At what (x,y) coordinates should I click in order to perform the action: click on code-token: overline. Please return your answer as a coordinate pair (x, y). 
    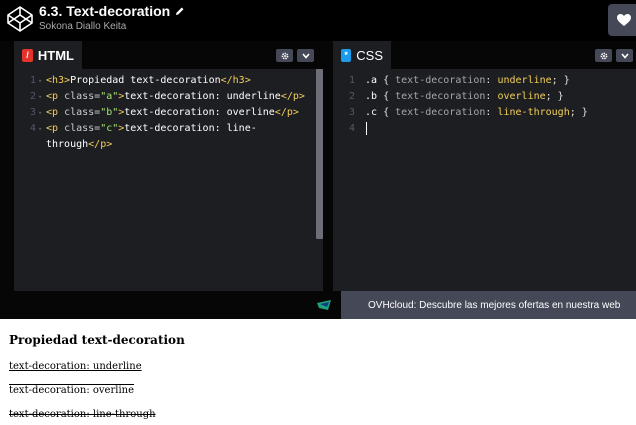
    Looking at the image, I should click on (521, 96).